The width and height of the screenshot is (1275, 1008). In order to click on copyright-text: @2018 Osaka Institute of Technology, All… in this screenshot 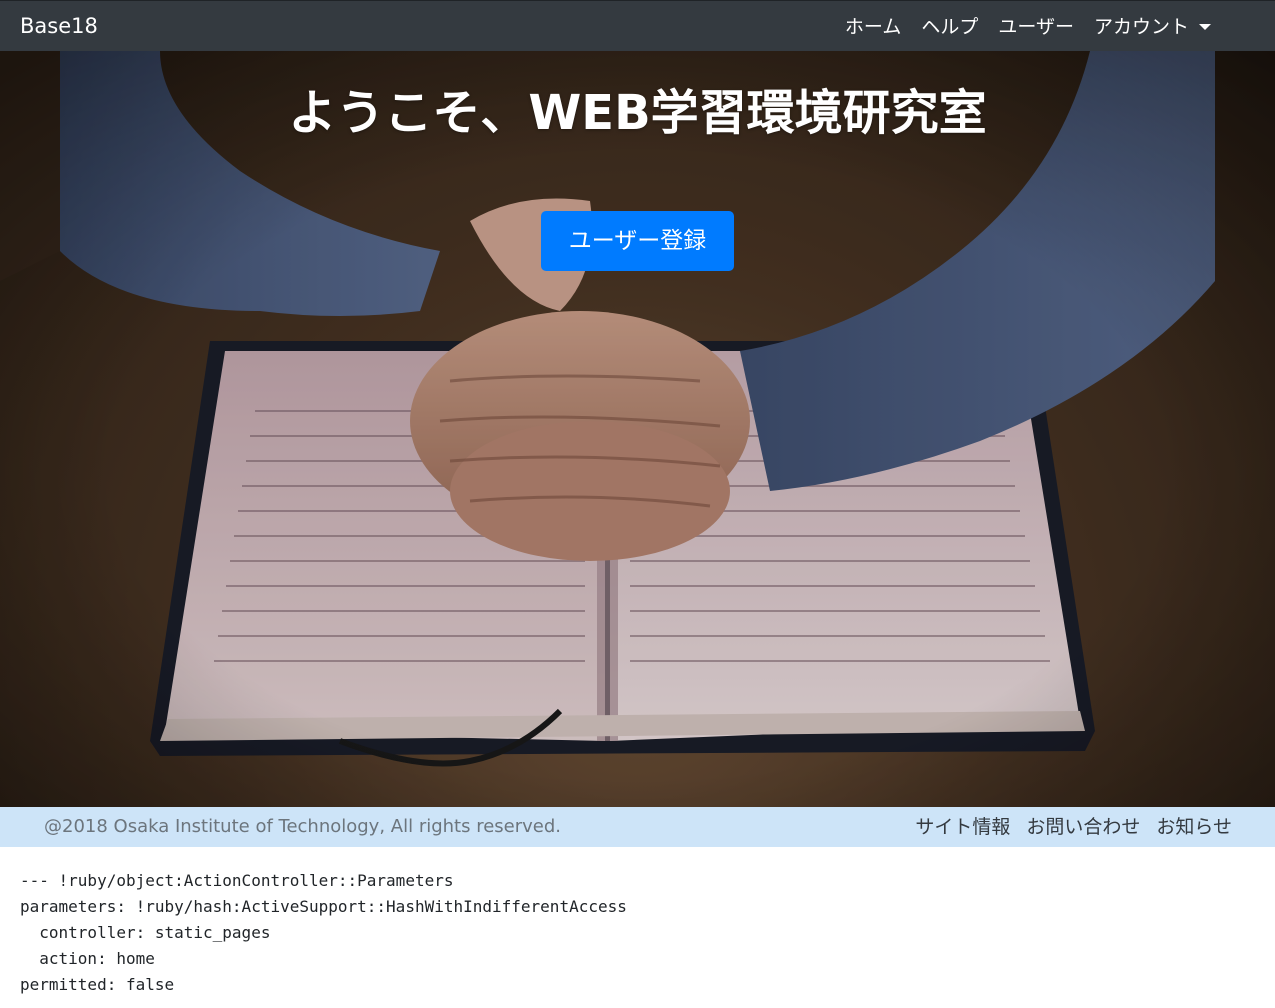, I will do `click(303, 826)`.